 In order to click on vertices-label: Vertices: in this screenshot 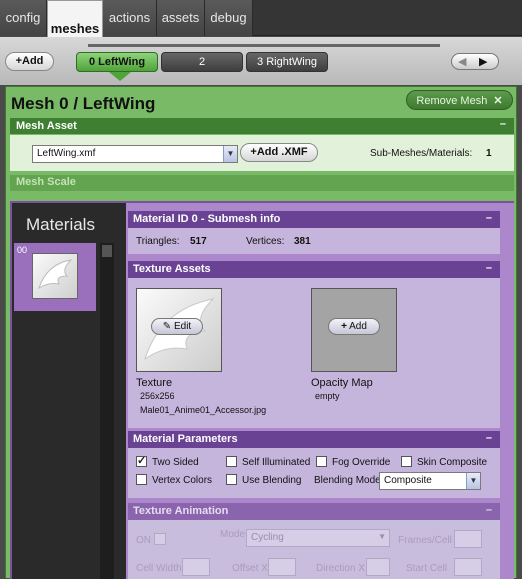, I will do `click(265, 241)`.